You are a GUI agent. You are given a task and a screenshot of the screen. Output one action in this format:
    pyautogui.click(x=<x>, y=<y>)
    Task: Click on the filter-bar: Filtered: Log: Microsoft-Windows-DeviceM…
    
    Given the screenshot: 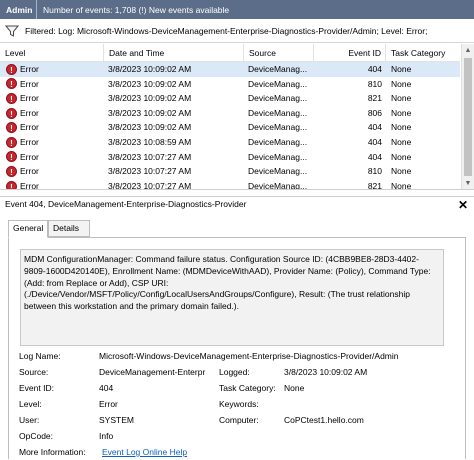 What is the action you would take?
    pyautogui.click(x=237, y=31)
    